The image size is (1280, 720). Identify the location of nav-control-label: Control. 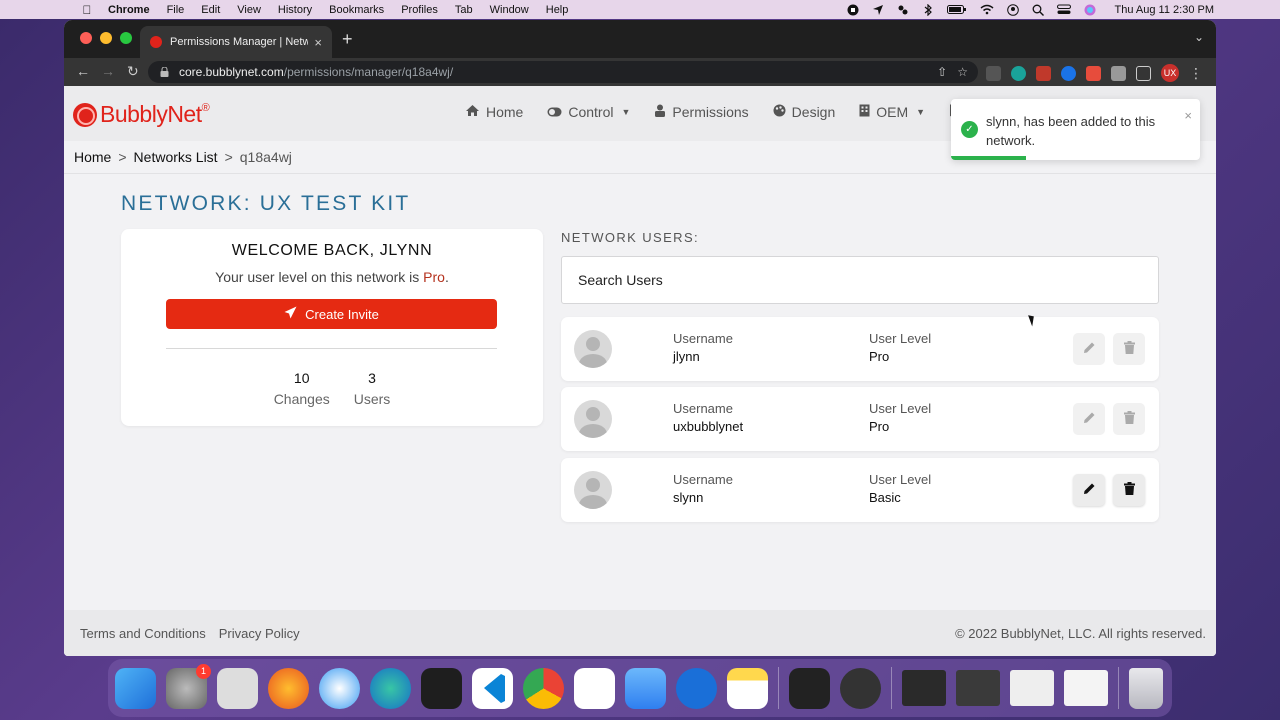
(591, 112).